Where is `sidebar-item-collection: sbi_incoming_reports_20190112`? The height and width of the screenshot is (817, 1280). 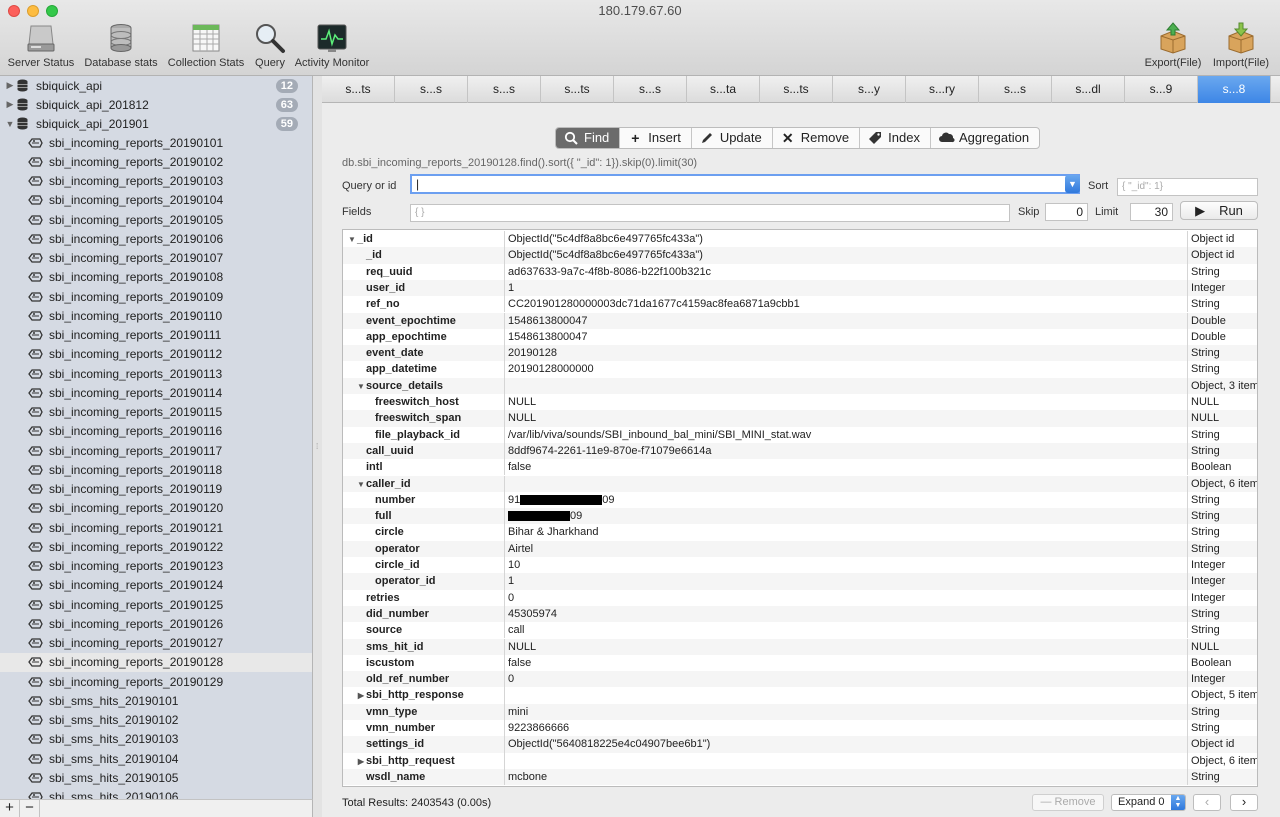 sidebar-item-collection: sbi_incoming_reports_20190112 is located at coordinates (156, 354).